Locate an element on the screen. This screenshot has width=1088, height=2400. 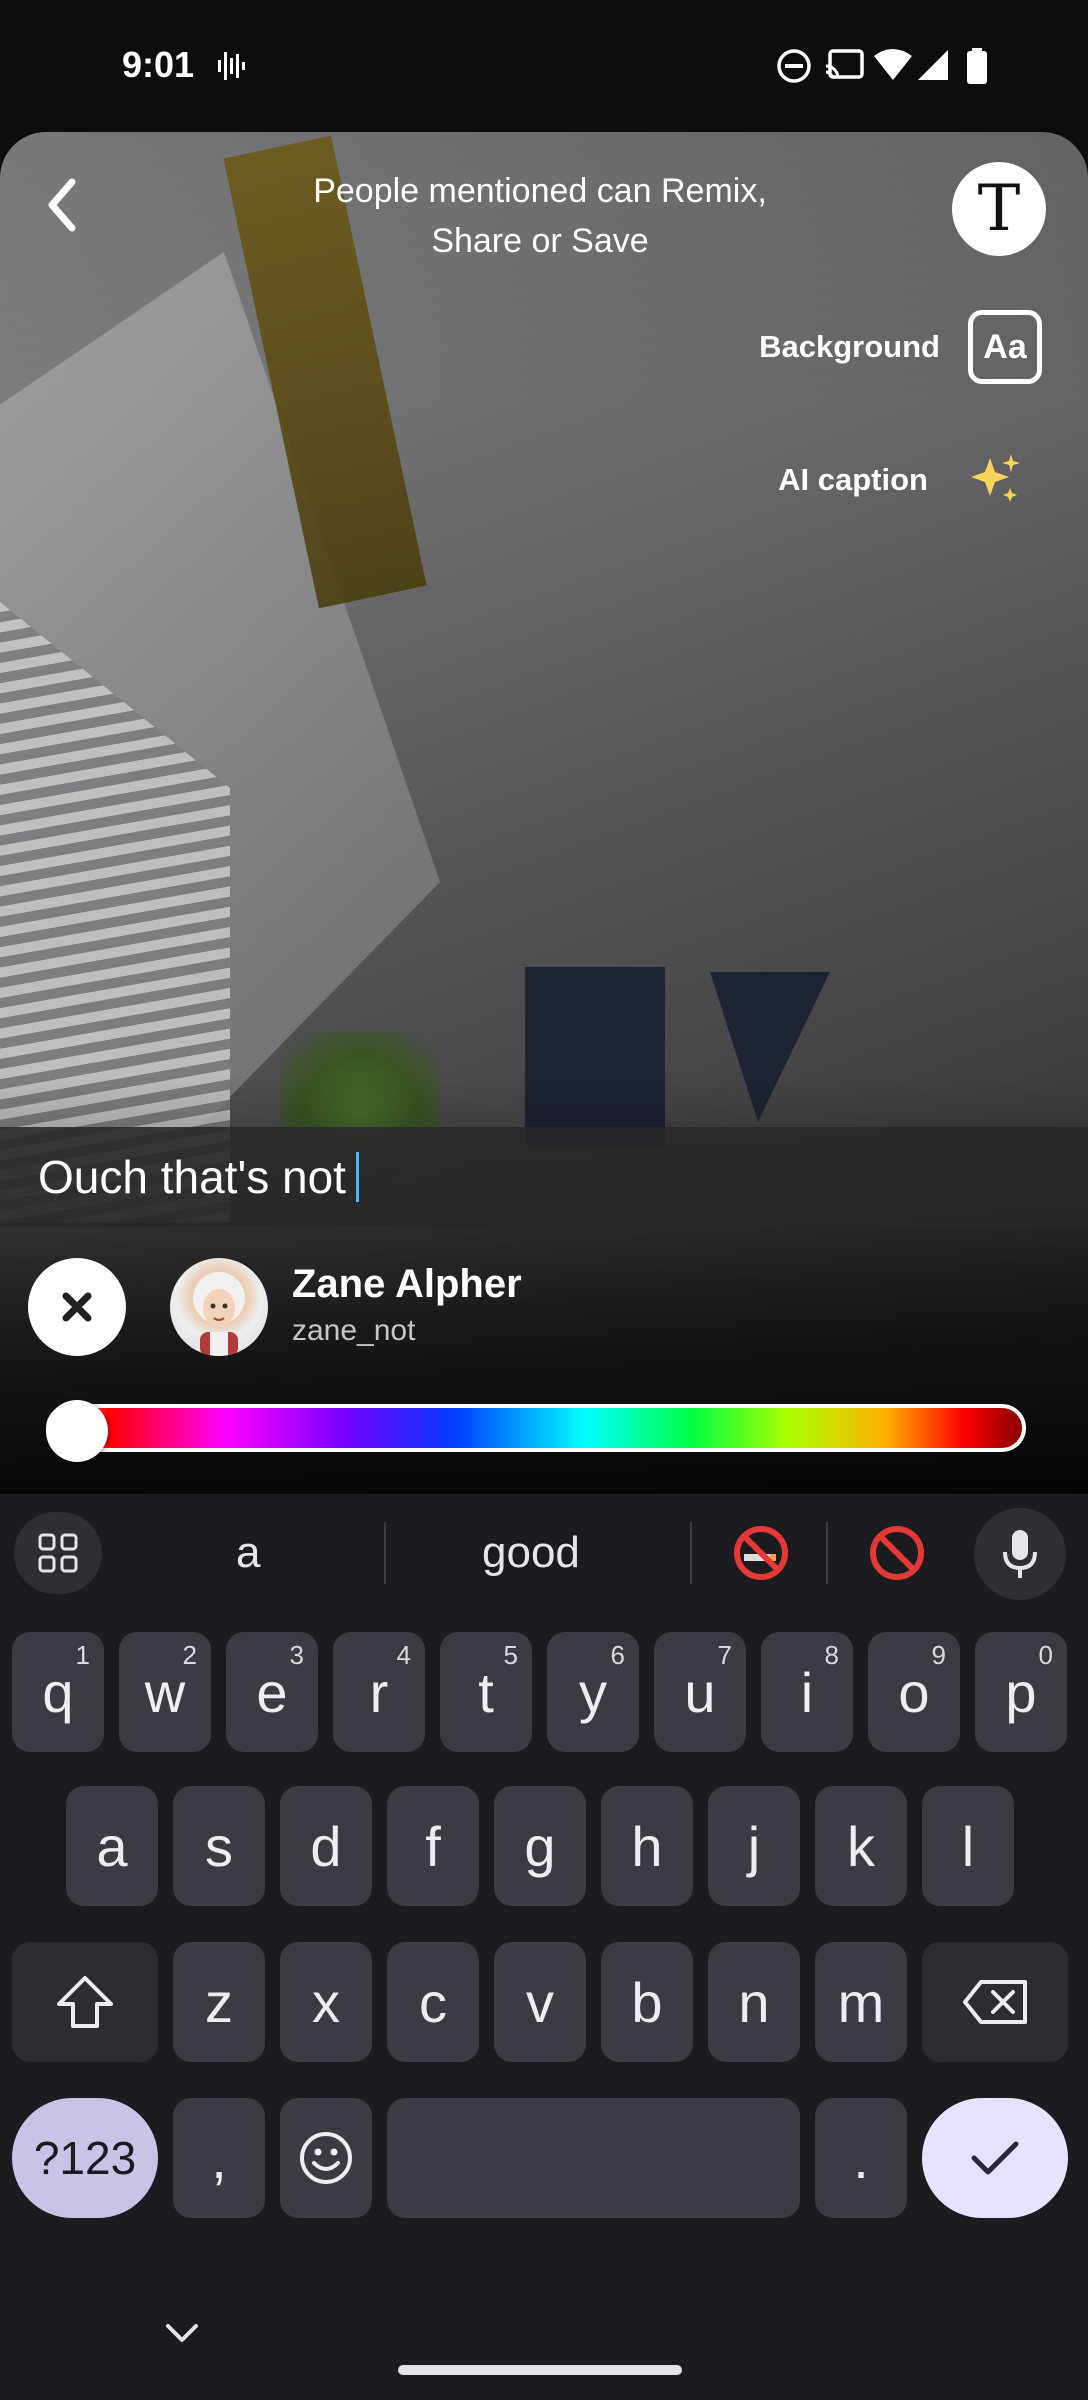
back-chevron-icon is located at coordinates (63, 205).